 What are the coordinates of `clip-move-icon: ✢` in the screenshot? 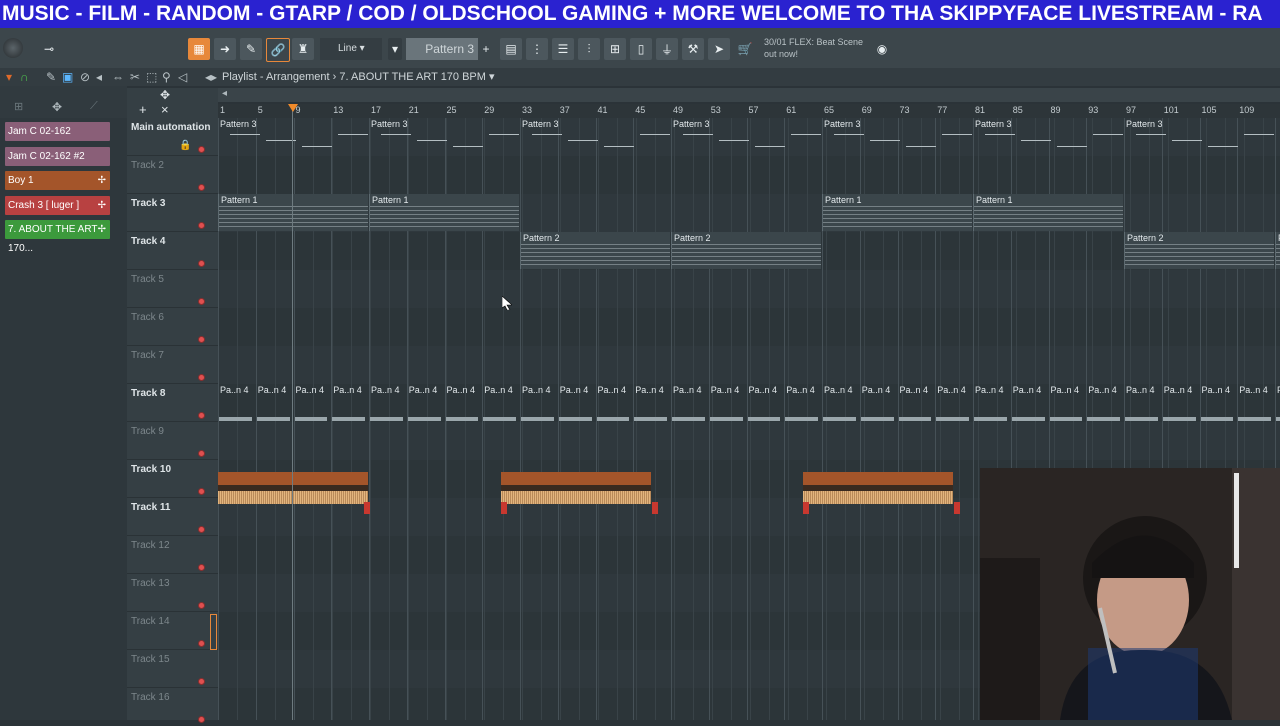 It's located at (102, 180).